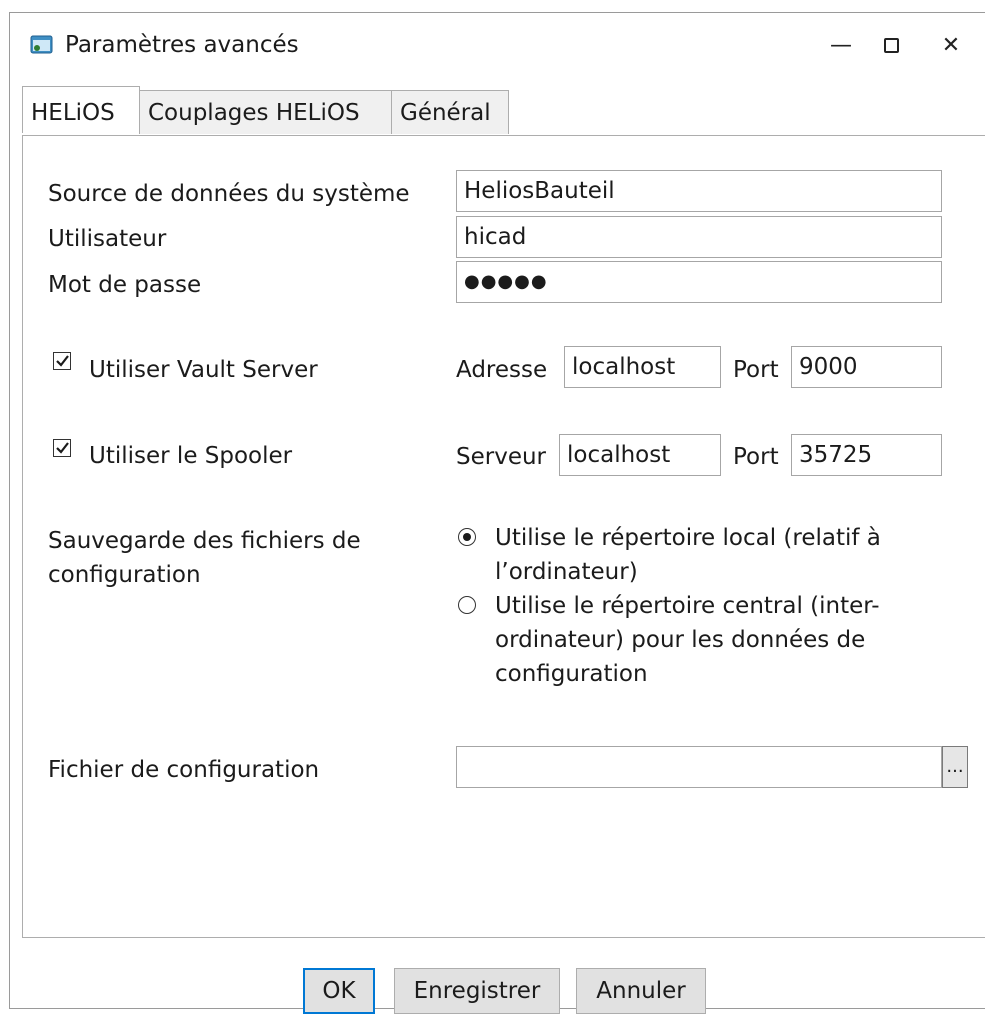  What do you see at coordinates (756, 370) in the screenshot?
I see `vault-port-label: Port` at bounding box center [756, 370].